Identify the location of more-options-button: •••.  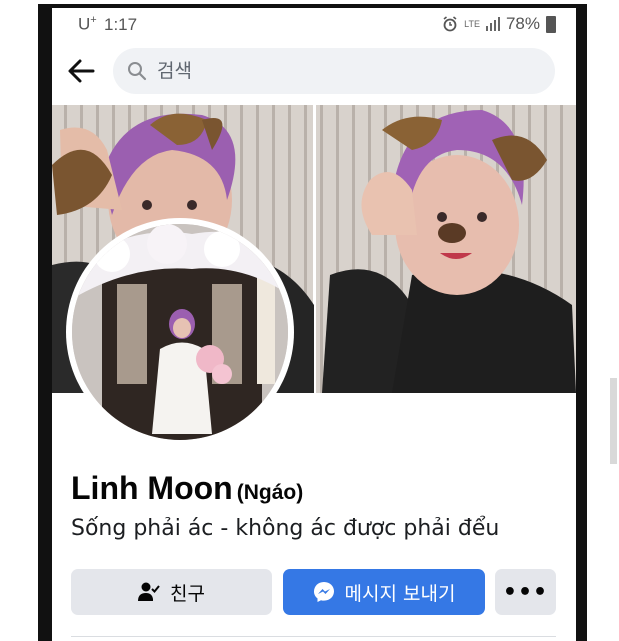
(525, 592).